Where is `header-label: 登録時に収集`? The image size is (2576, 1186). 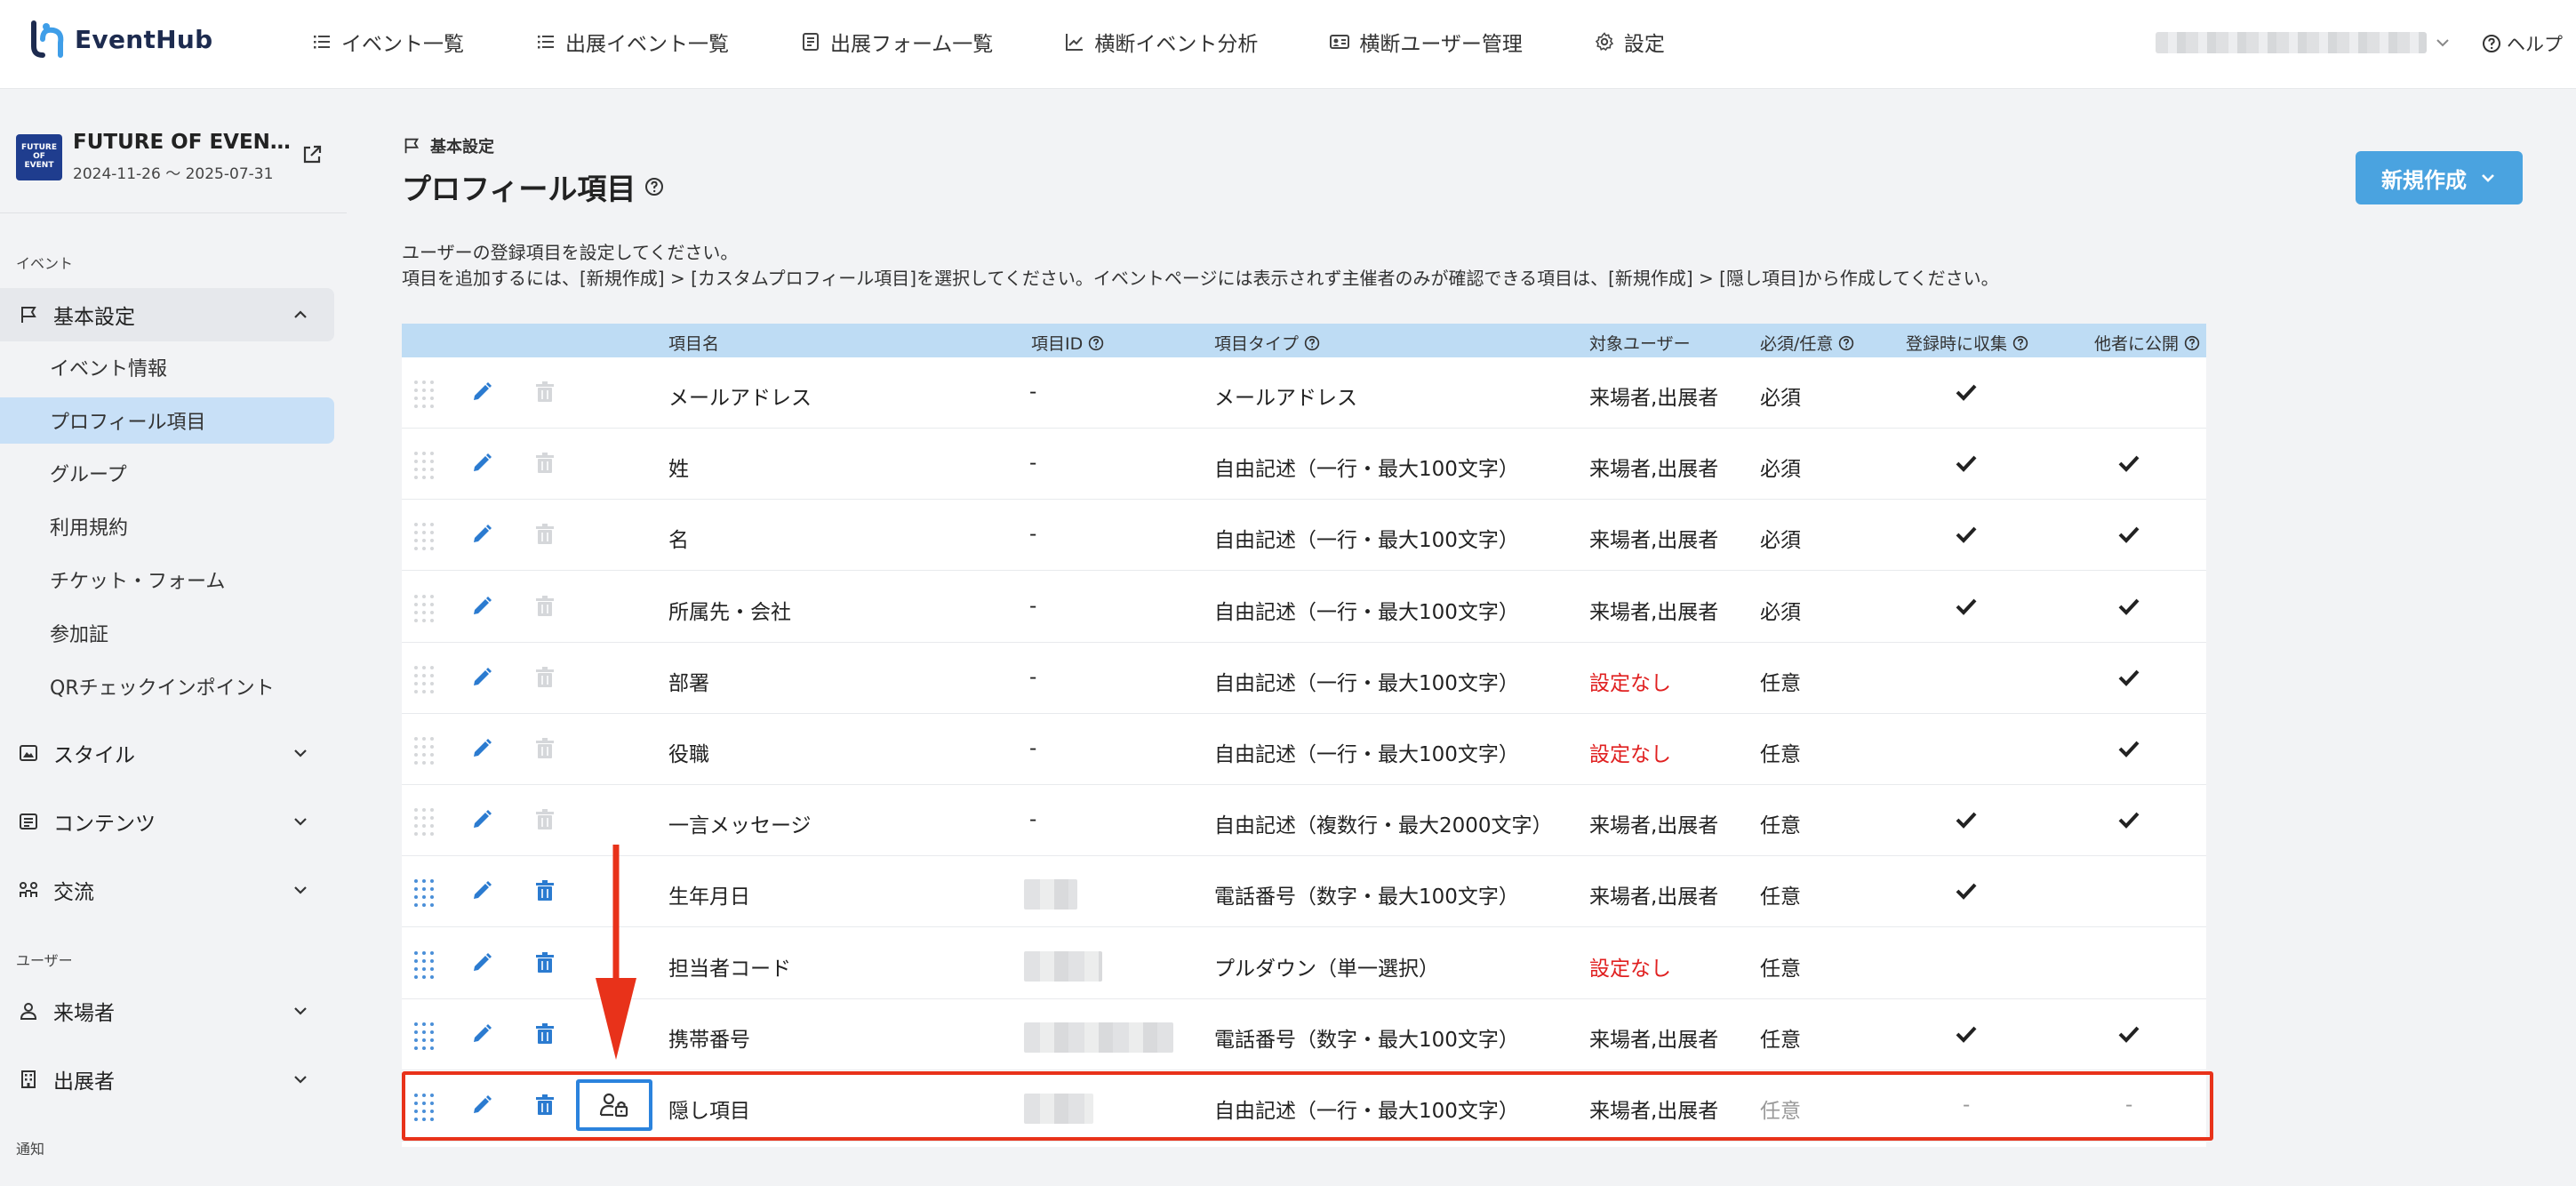
header-label: 登録時に収集 is located at coordinates (1957, 344).